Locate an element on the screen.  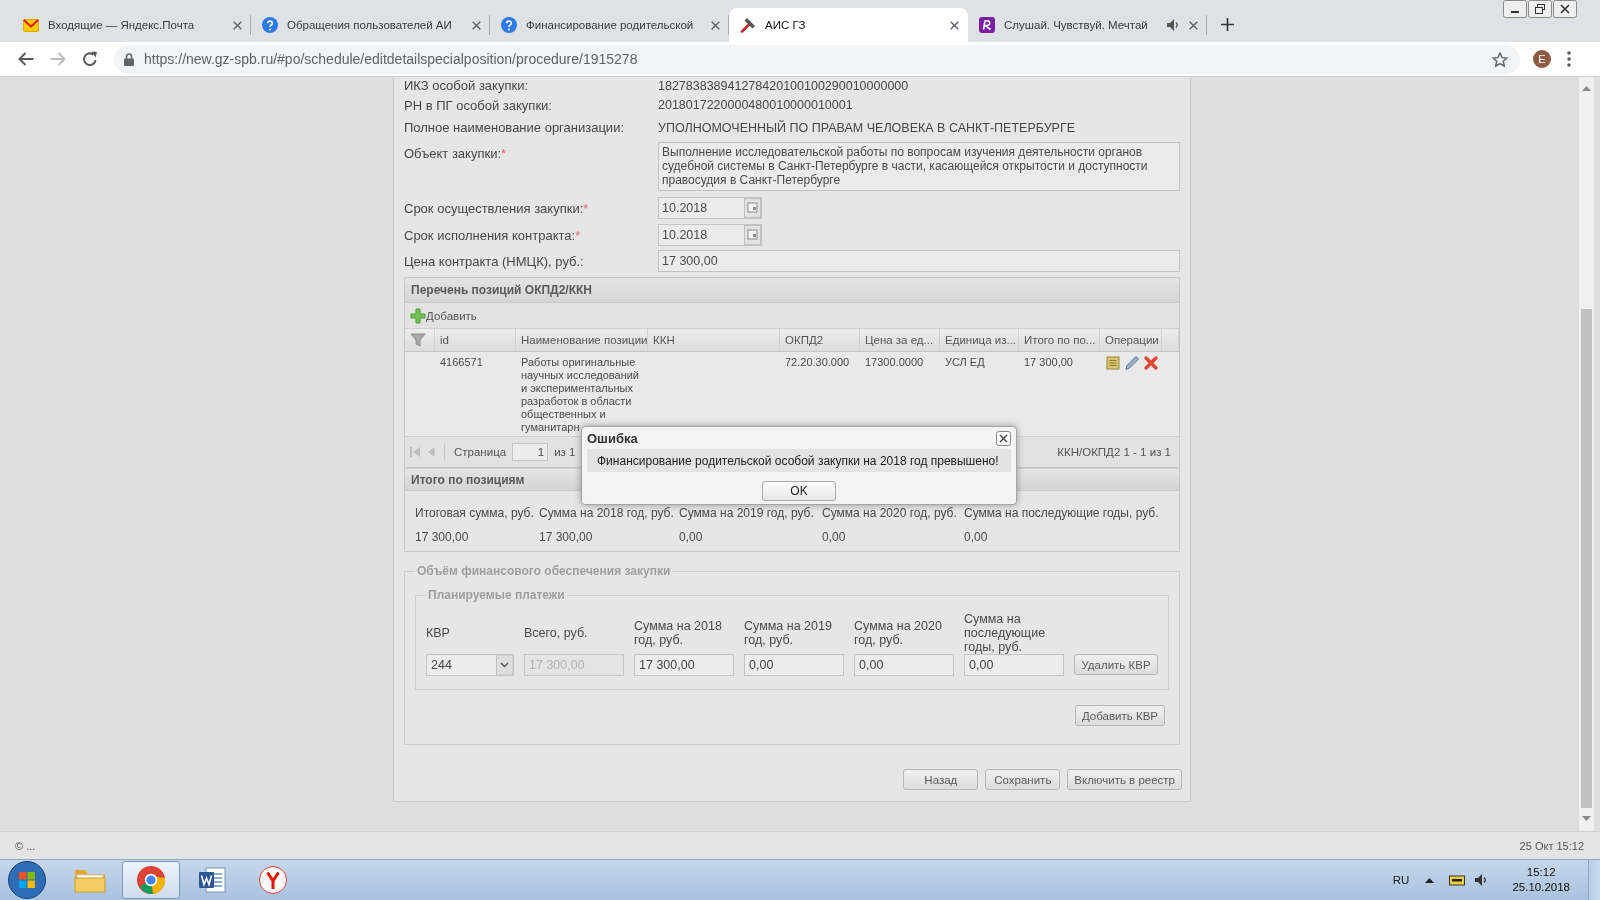
caret-icon is located at coordinates (504, 665).